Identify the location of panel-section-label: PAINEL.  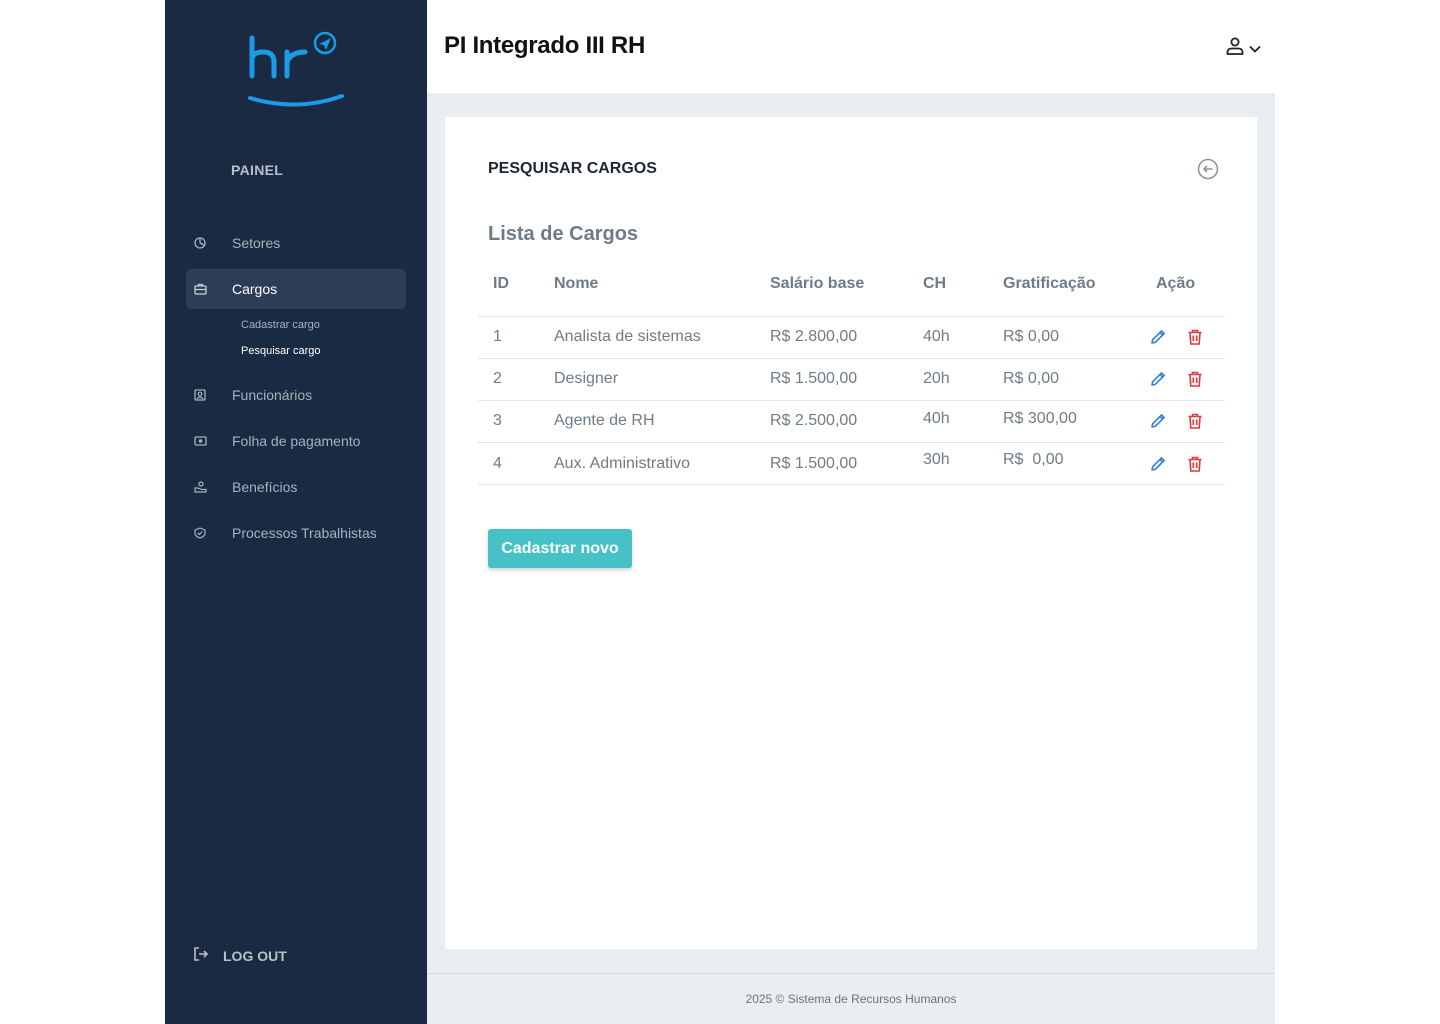
(257, 170).